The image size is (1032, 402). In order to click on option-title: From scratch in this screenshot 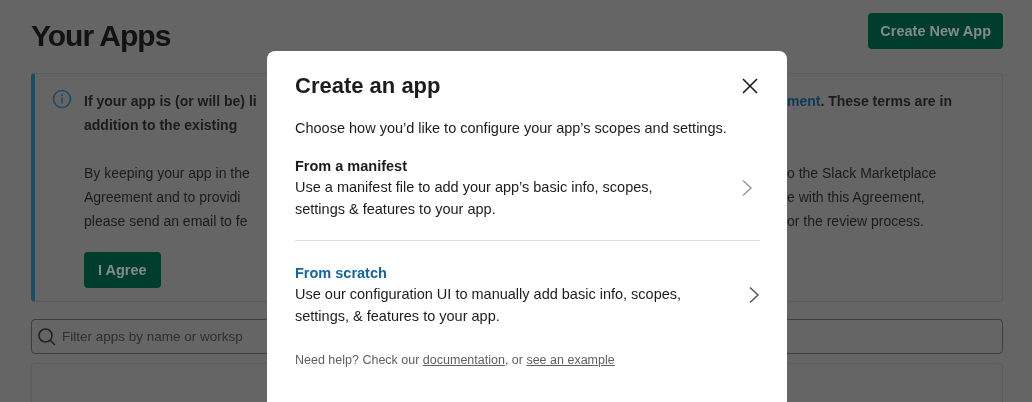, I will do `click(341, 273)`.